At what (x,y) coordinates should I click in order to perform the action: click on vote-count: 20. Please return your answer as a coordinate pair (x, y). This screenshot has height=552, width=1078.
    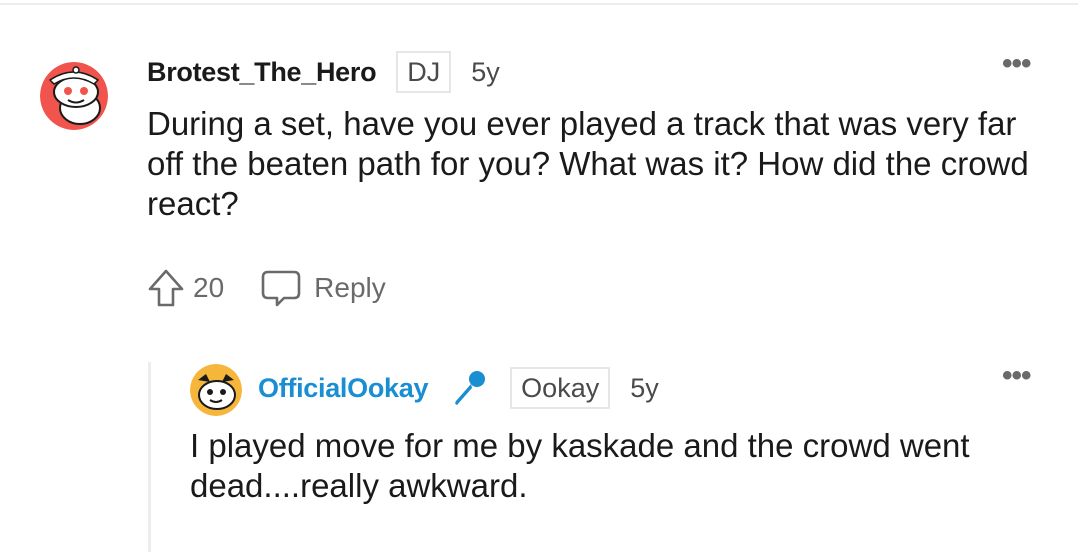
    Looking at the image, I should click on (209, 287).